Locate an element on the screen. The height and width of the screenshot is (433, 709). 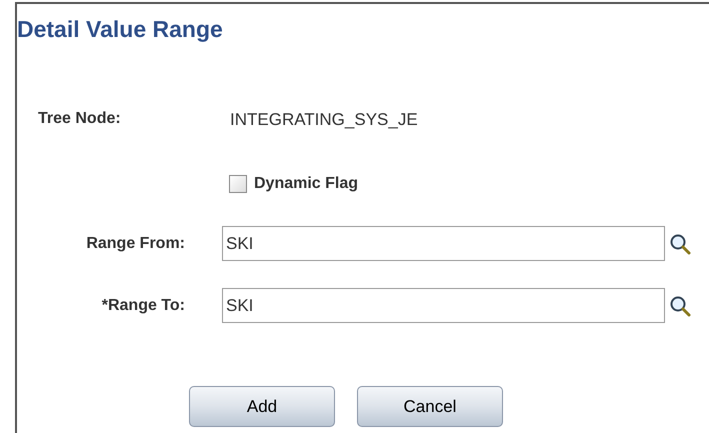
field-label: Range From: is located at coordinates (135, 244).